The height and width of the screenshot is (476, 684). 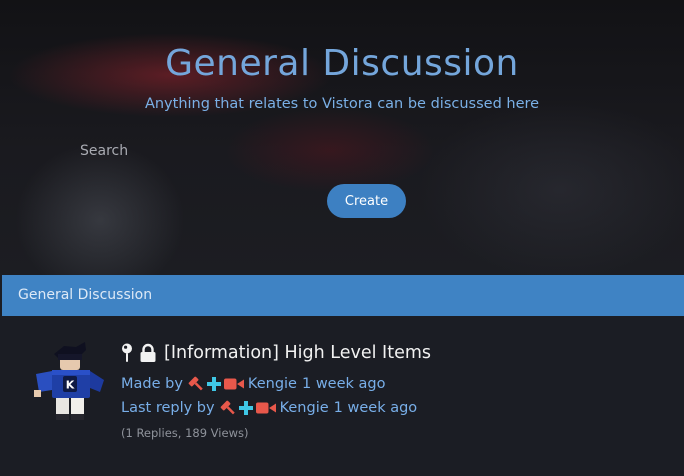 I want to click on thread-title: [Information] High Level Items, so click(x=297, y=353).